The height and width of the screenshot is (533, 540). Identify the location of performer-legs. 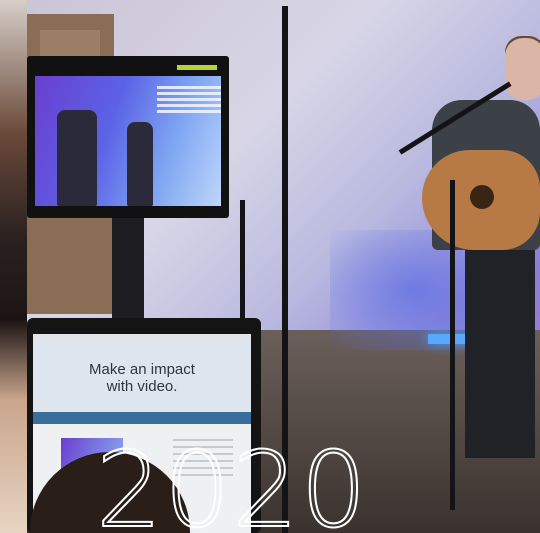
(500, 353).